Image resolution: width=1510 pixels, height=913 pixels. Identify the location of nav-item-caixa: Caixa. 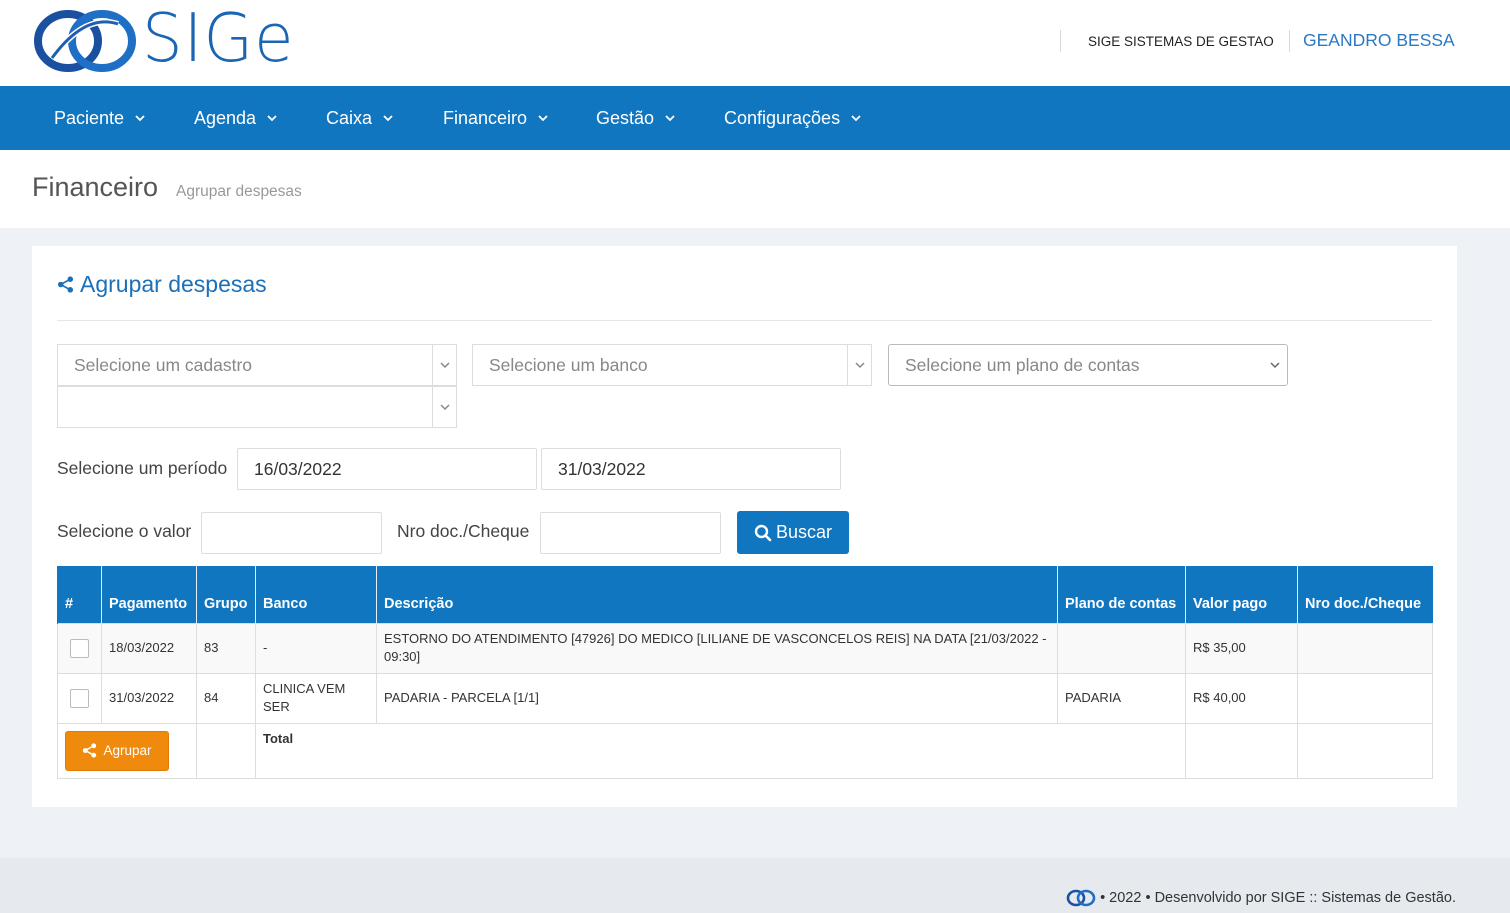
(360, 118).